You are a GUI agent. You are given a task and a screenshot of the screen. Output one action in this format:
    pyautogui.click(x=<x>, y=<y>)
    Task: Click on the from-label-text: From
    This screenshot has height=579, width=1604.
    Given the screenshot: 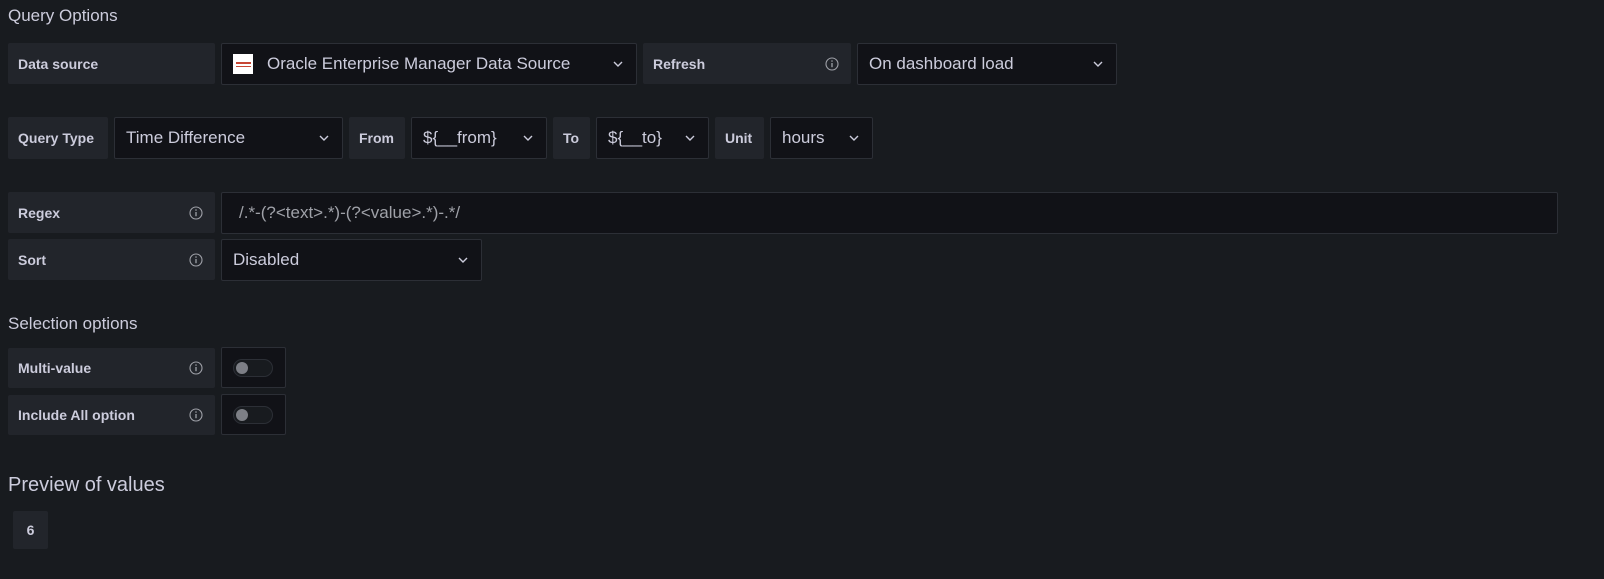 What is the action you would take?
    pyautogui.click(x=376, y=138)
    